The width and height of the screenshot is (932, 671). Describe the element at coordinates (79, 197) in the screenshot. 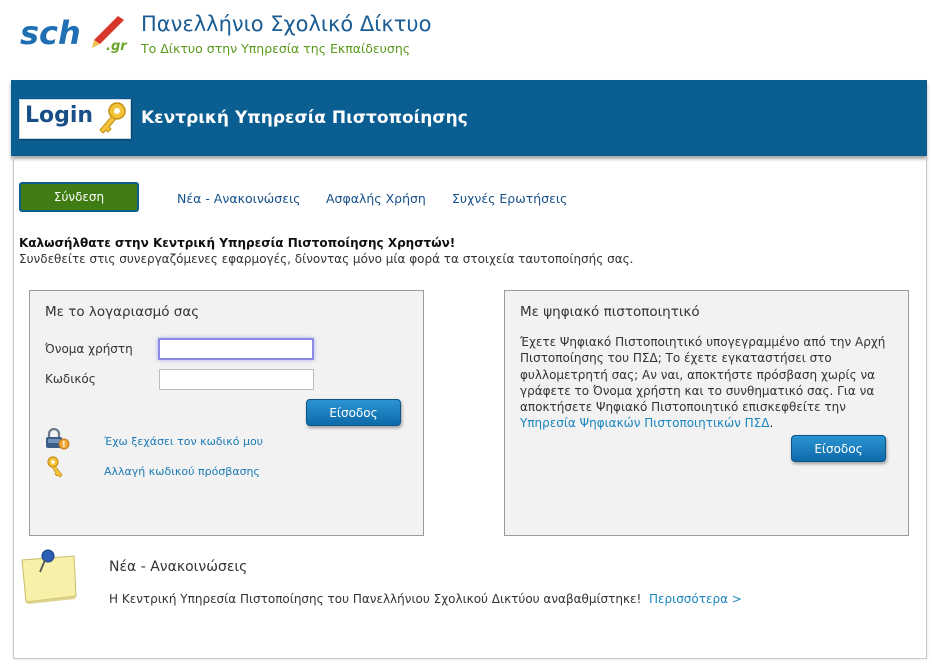

I see `tab-login: Σύνδεση` at that location.